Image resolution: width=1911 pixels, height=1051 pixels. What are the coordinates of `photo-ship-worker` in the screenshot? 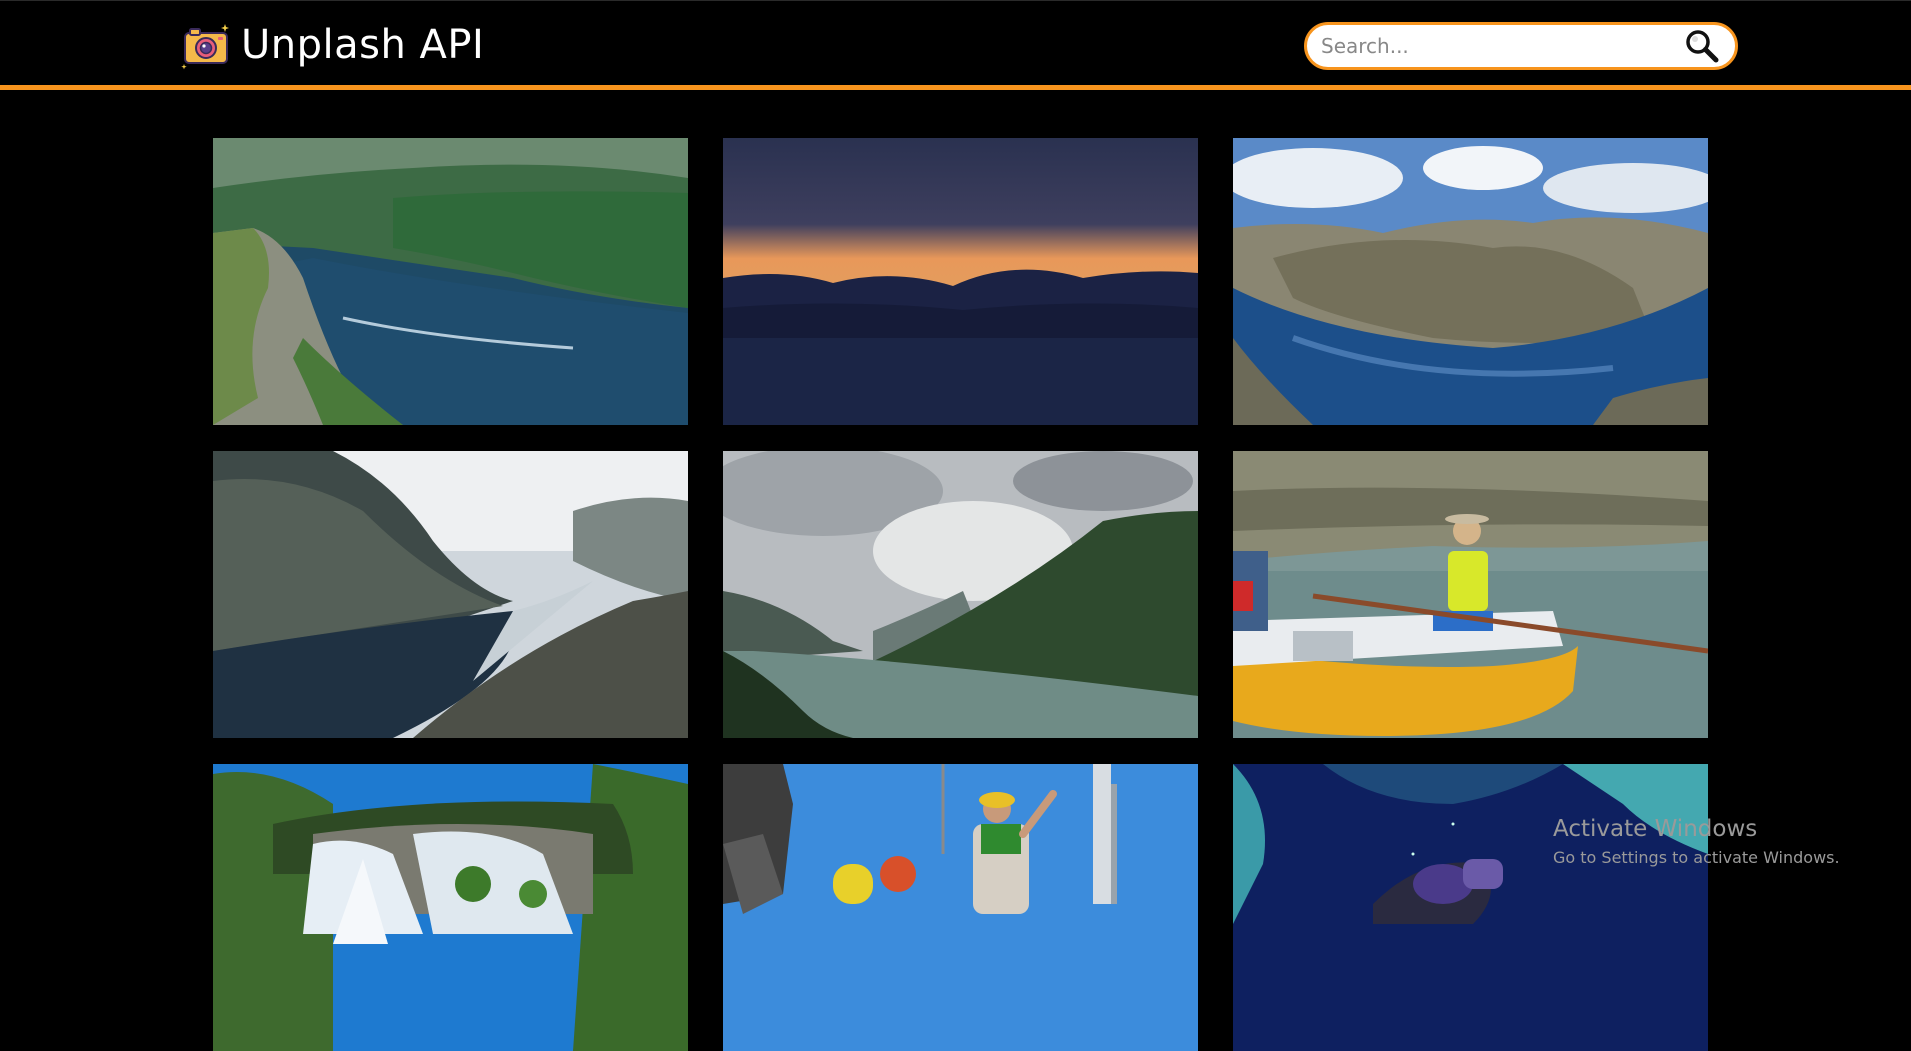 It's located at (960, 907).